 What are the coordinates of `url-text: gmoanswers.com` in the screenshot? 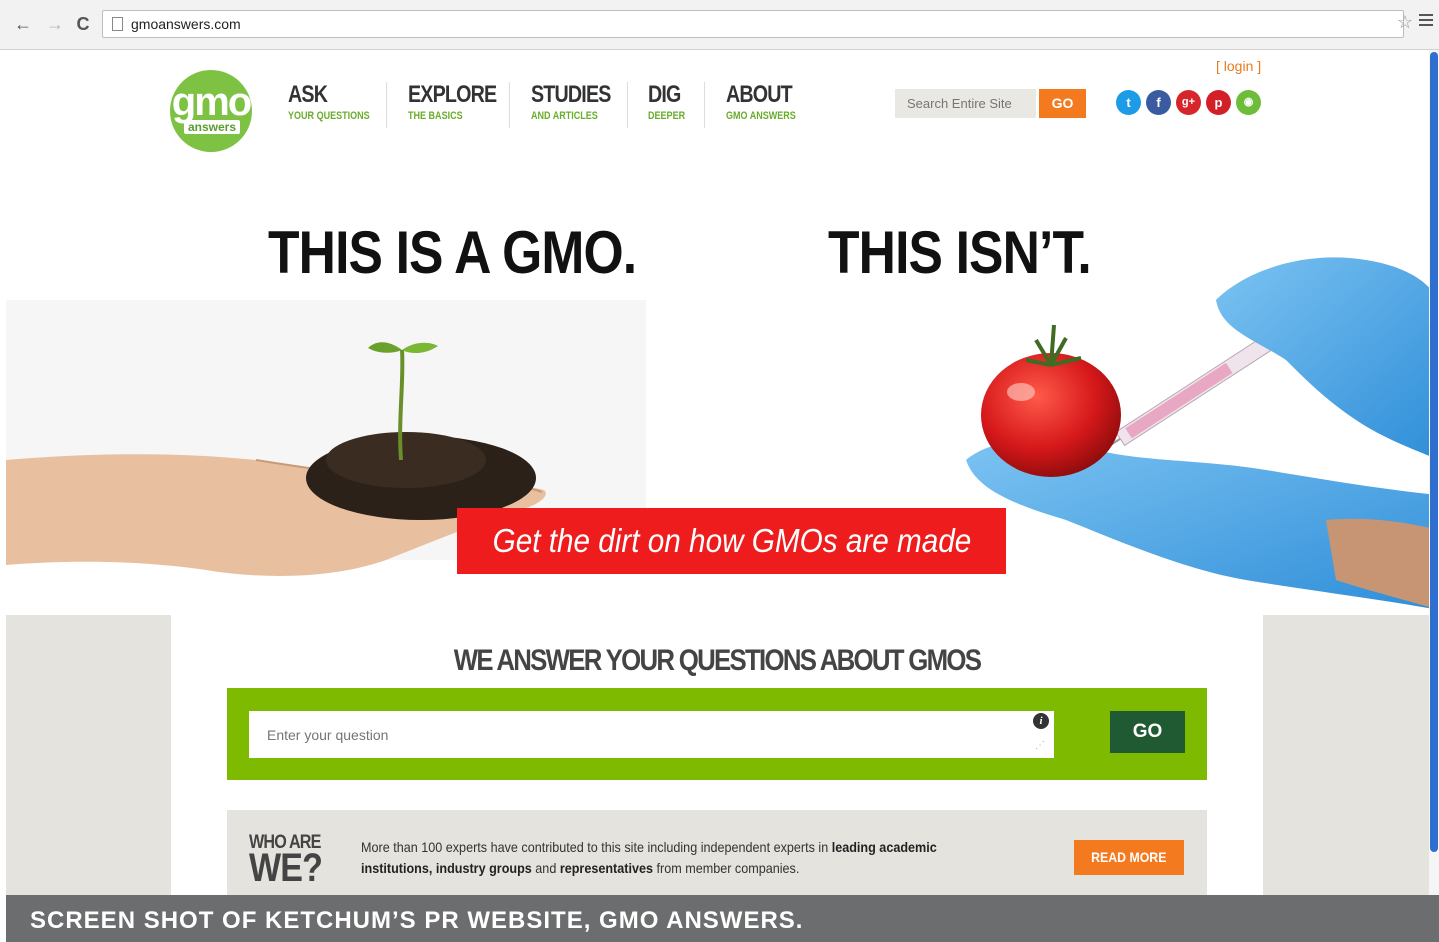 It's located at (186, 24).